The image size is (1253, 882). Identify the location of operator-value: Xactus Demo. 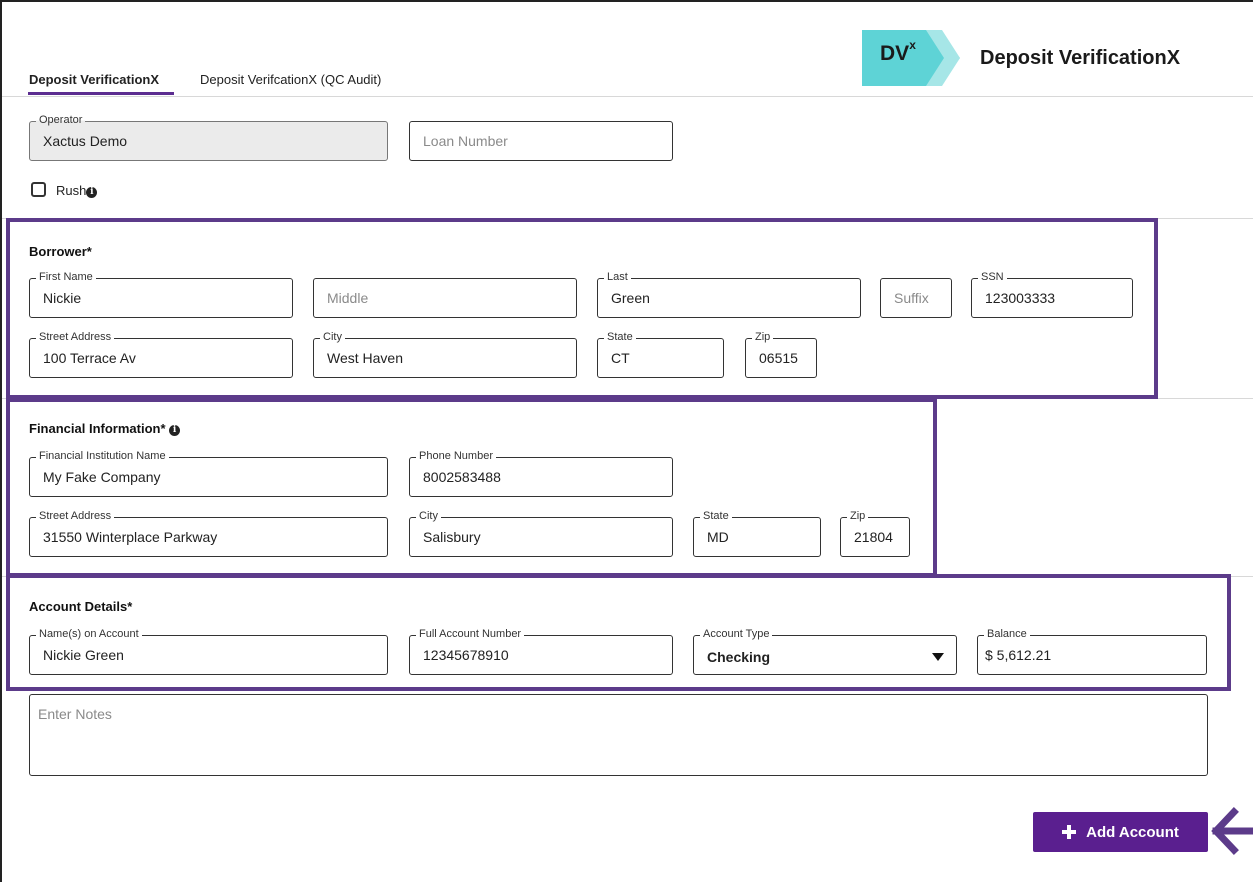
(85, 141).